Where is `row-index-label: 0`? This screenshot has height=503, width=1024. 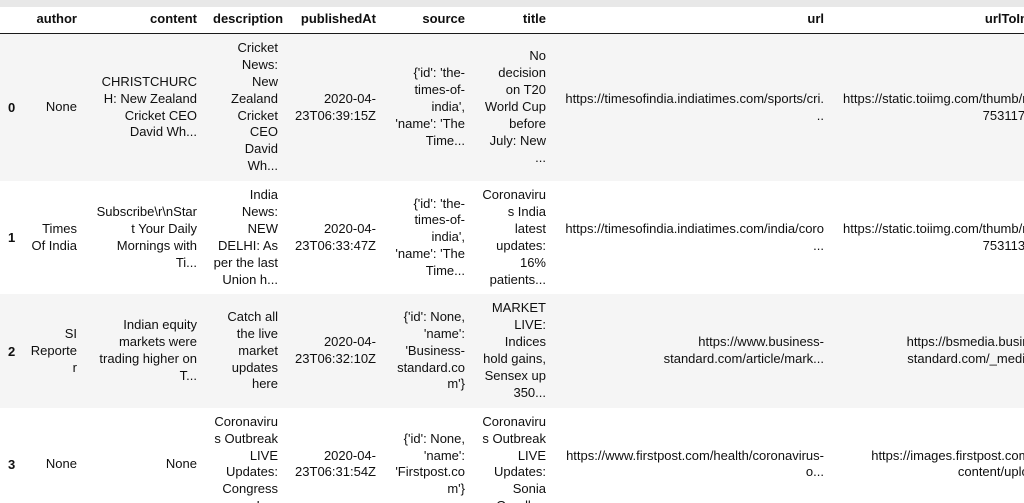
row-index-label: 0 is located at coordinates (11, 107).